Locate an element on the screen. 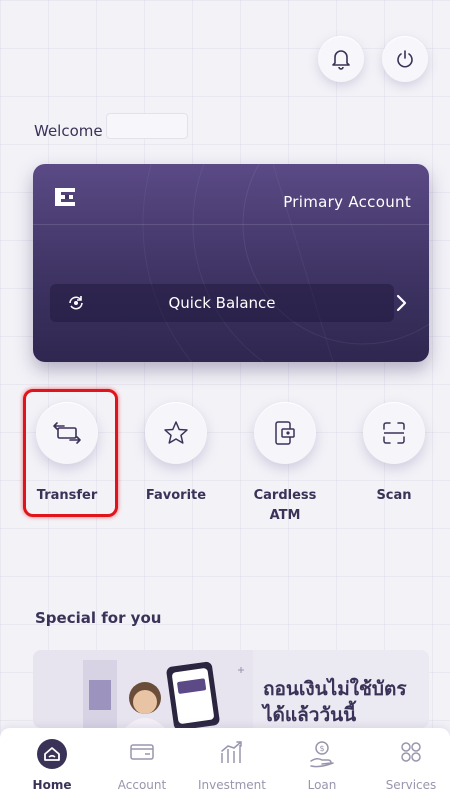 This screenshot has height=791, width=450. shortcut-cardless-atm: Cardless ATM is located at coordinates (285, 464).